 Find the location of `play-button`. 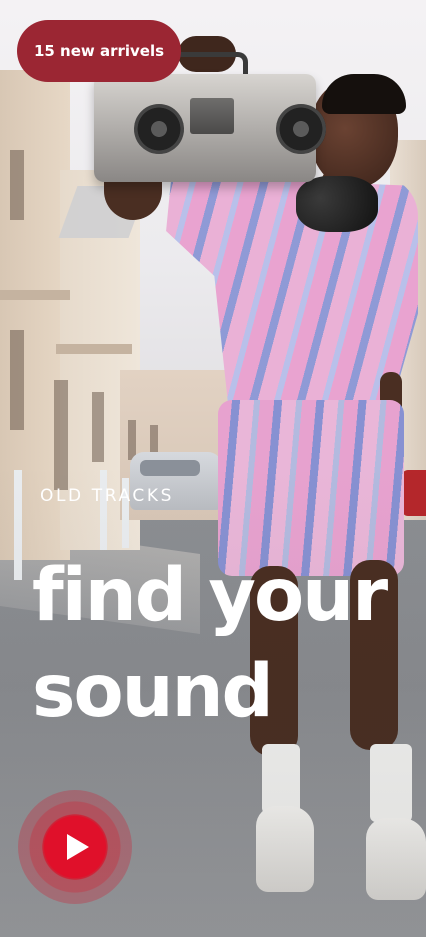

play-button is located at coordinates (75, 847).